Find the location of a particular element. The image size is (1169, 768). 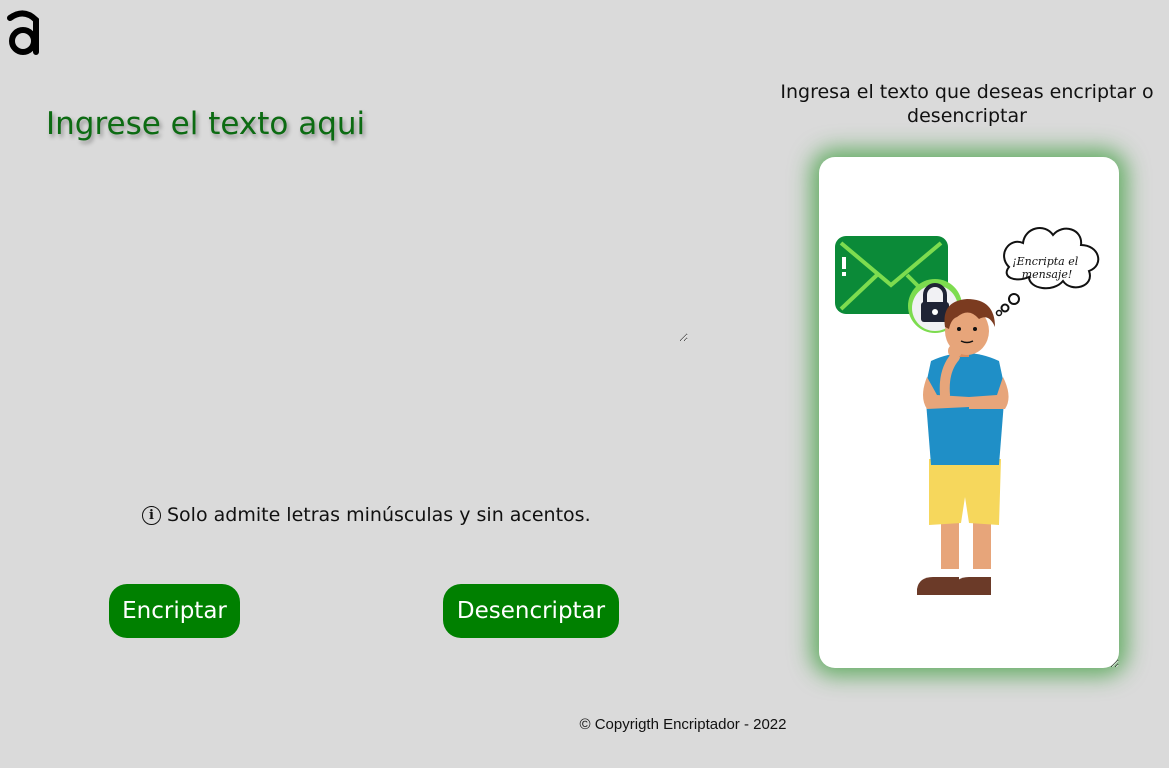

alura-logo-icon is located at coordinates (23, 32).